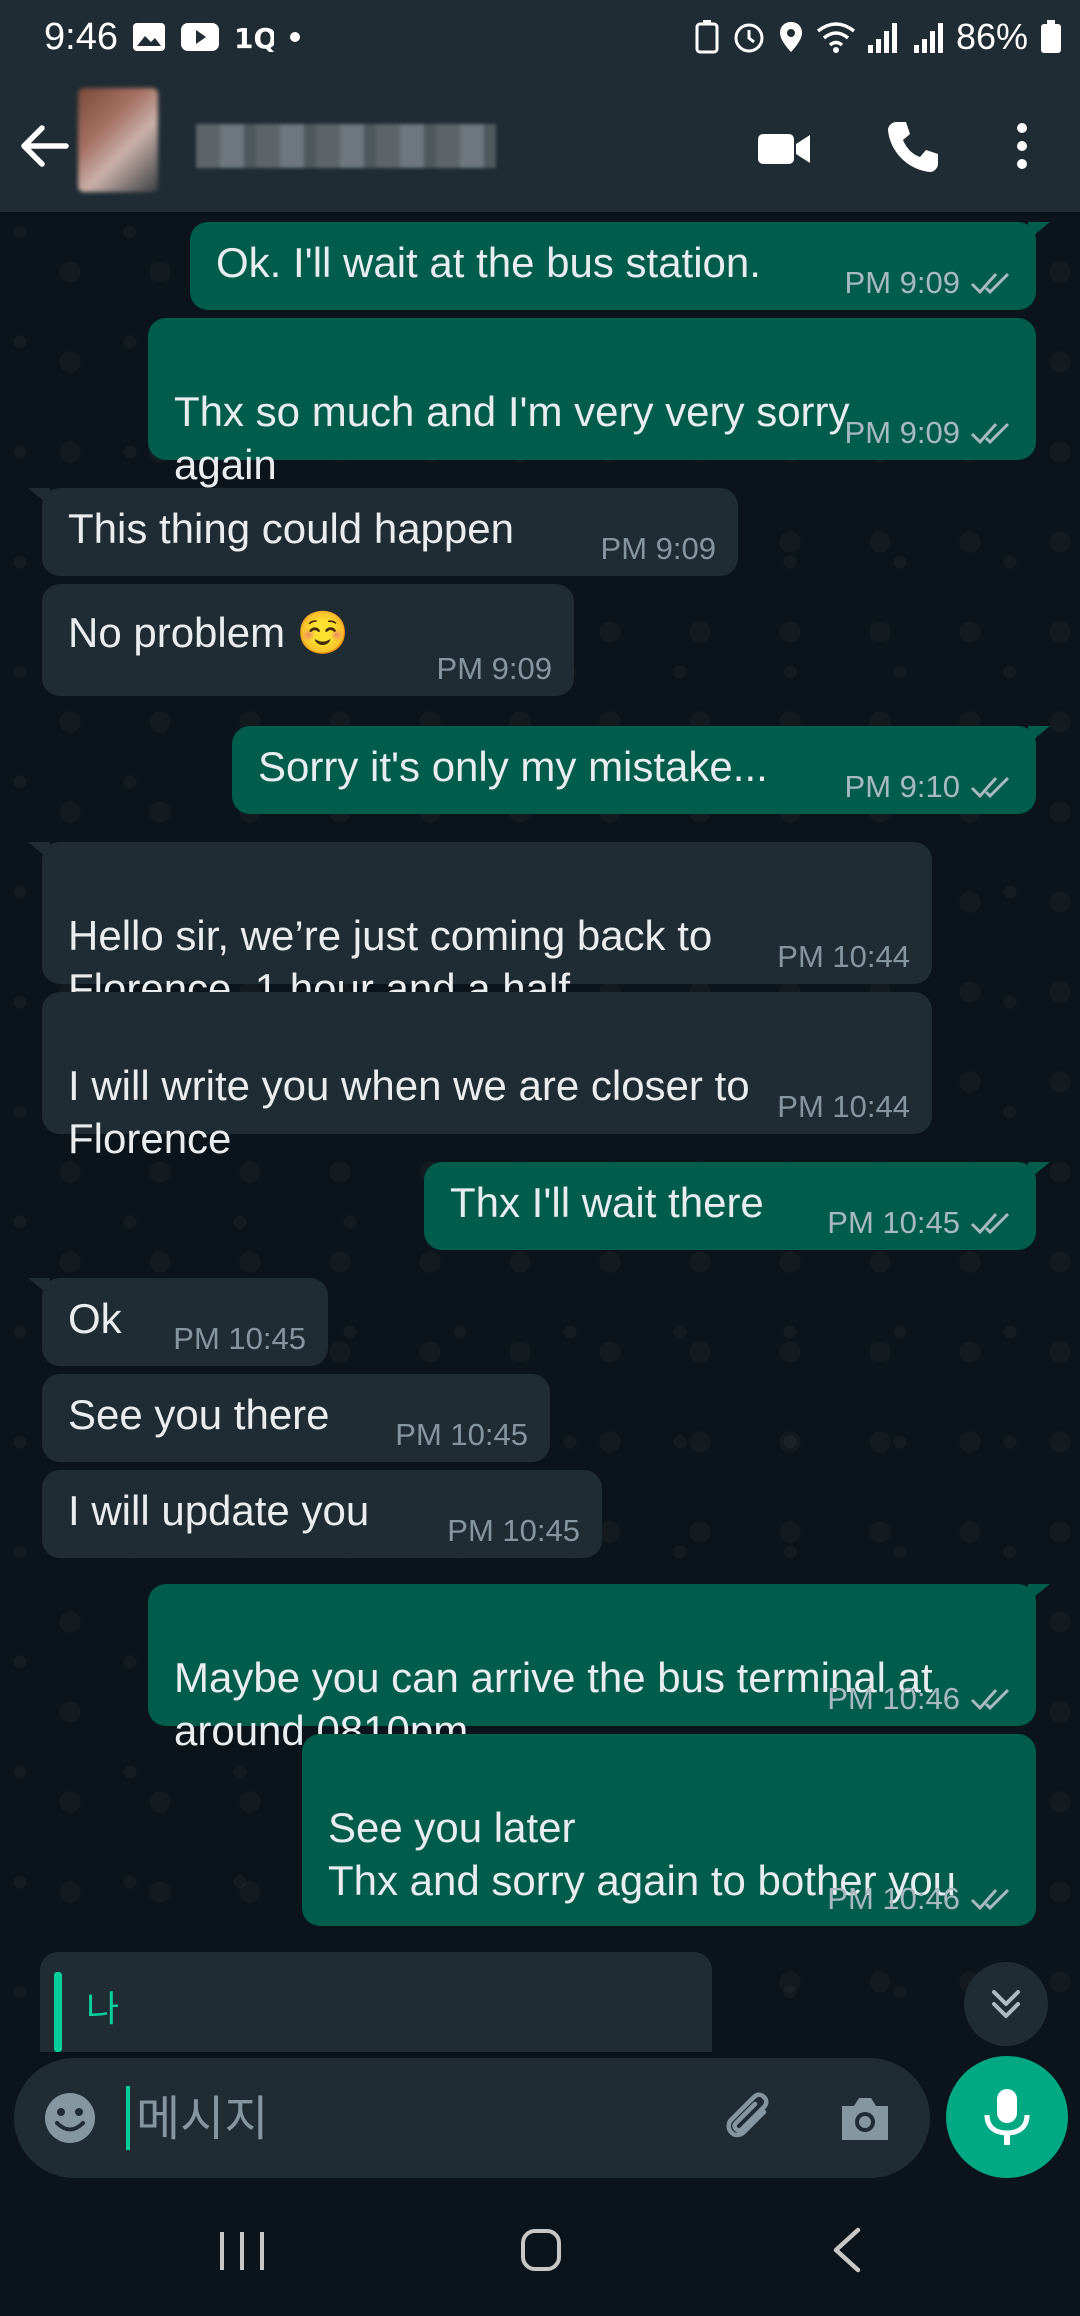 This screenshot has width=1080, height=2316. I want to click on scroll-to-bottom-button, so click(1006, 2004).